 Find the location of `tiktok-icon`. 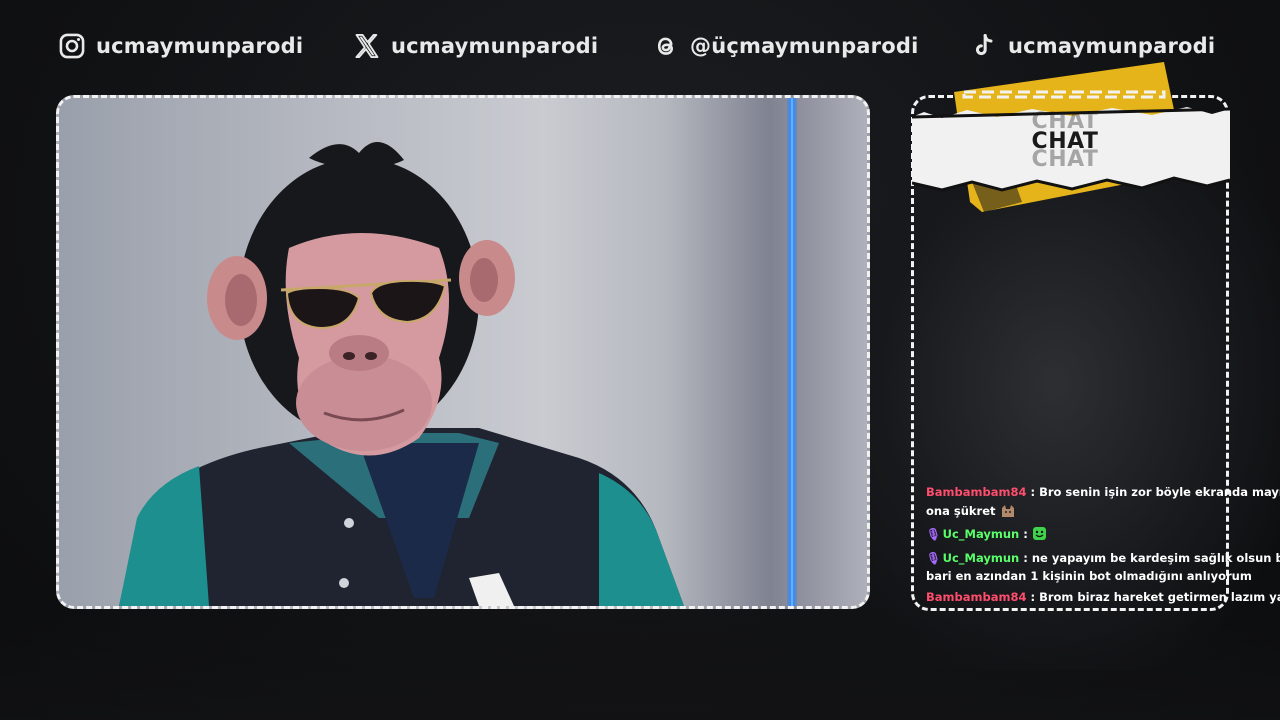

tiktok-icon is located at coordinates (984, 46).